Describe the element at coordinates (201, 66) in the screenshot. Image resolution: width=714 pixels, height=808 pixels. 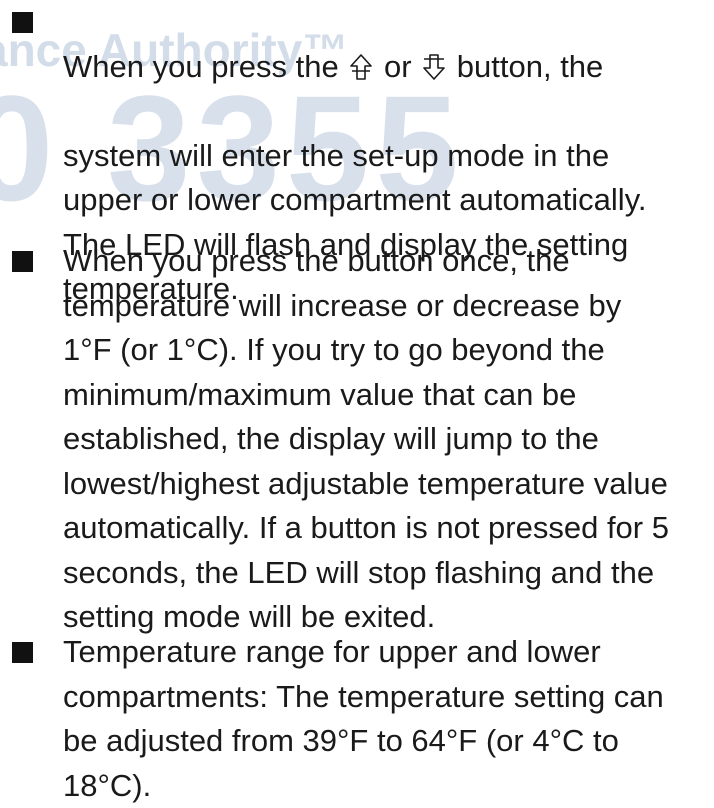
I see `text-segment: When you press the` at that location.